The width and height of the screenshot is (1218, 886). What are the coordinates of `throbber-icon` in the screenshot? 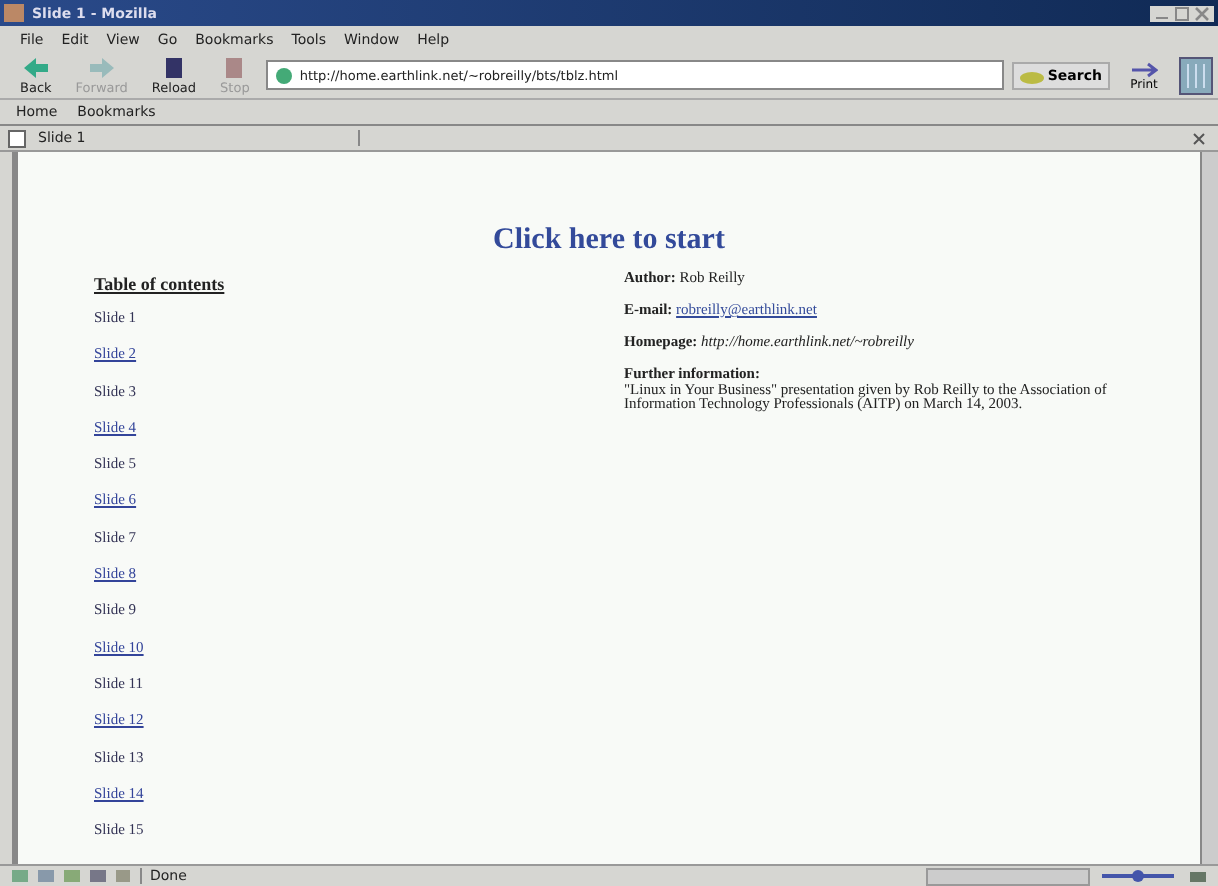 It's located at (1196, 75).